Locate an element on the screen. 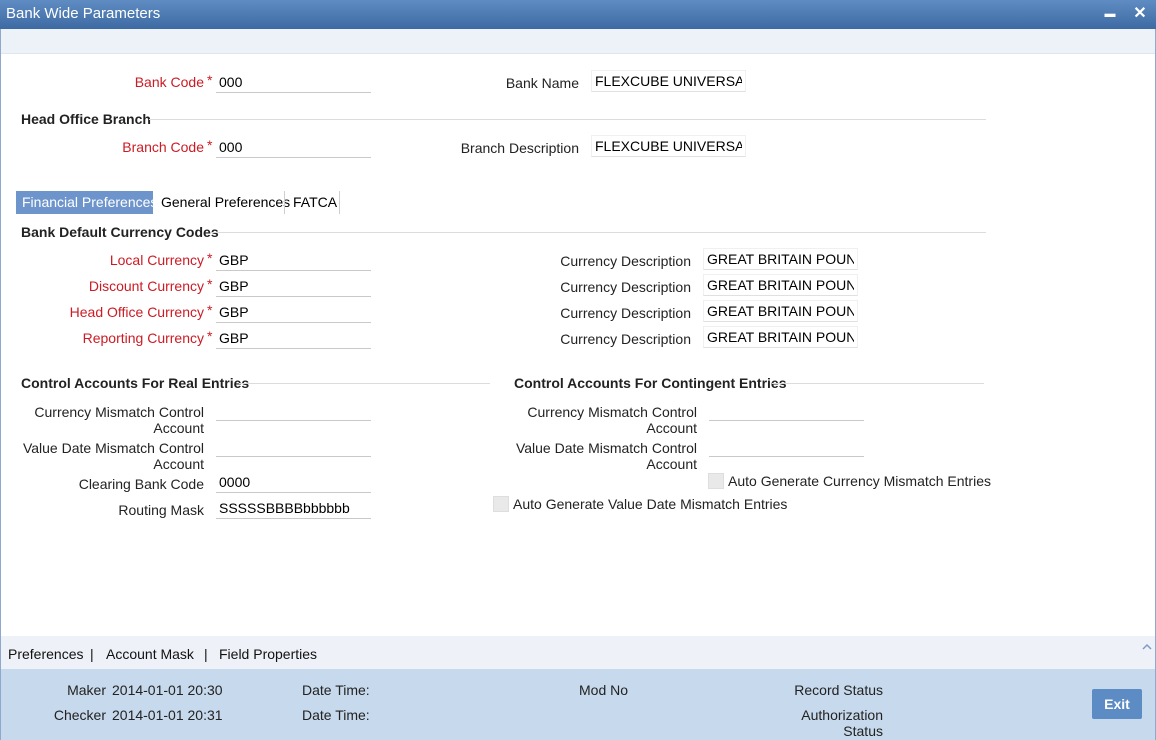 The width and height of the screenshot is (1156, 740). contingent-entries-title: Control Accounts For Contingent Entries is located at coordinates (650, 383).